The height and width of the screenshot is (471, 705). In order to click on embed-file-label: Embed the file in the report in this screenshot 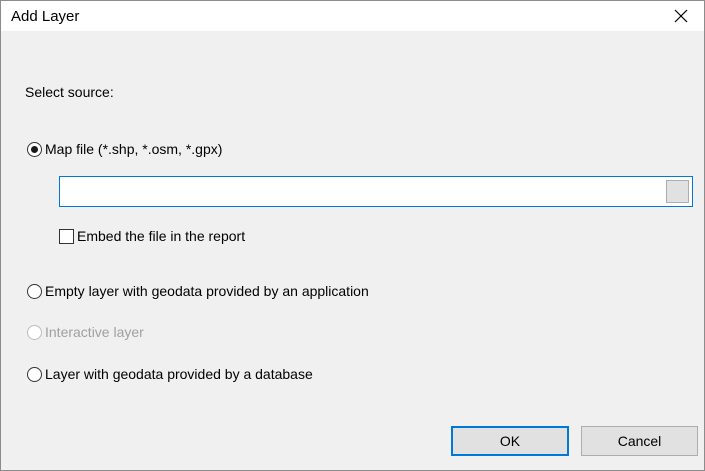, I will do `click(161, 236)`.